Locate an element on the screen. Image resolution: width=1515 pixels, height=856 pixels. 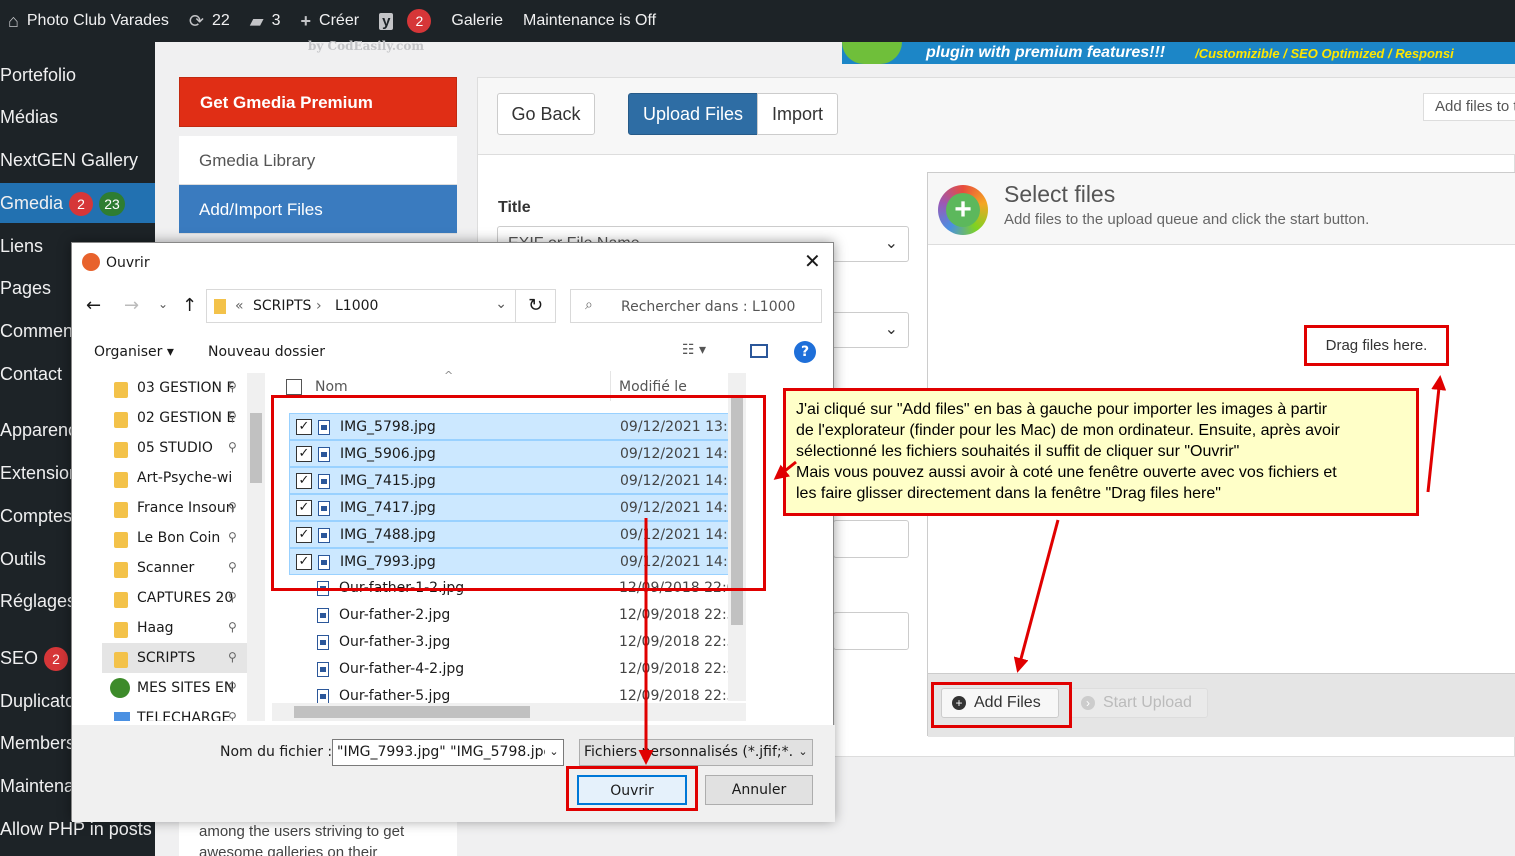
menu-item-gmedia: Gmedia 2 23 is located at coordinates (77, 203).